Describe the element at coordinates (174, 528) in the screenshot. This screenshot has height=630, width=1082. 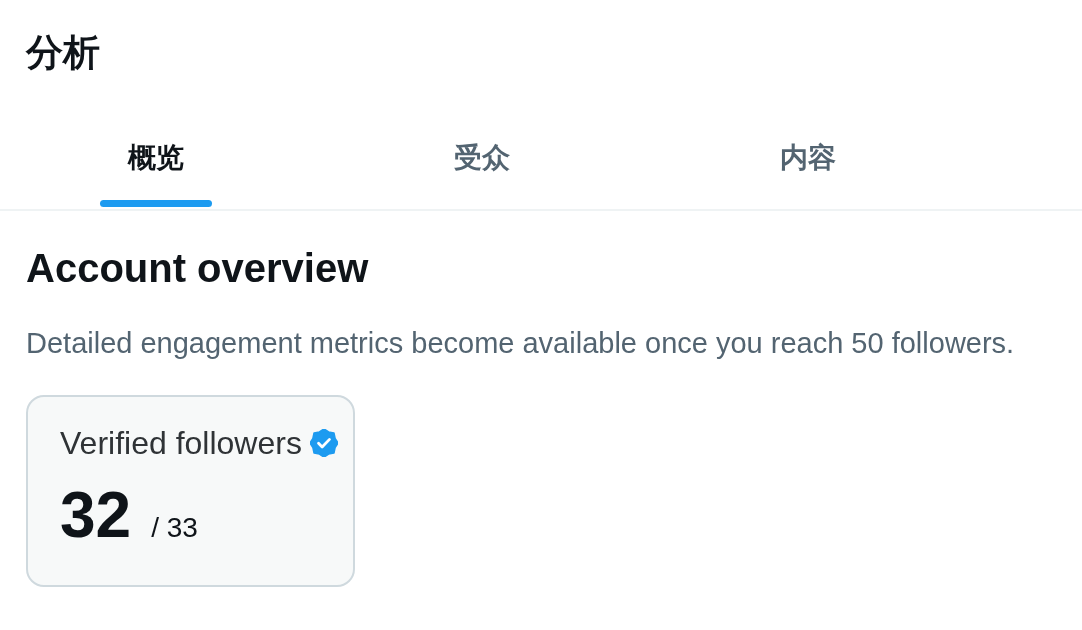
I see `stat-total: / 33` at that location.